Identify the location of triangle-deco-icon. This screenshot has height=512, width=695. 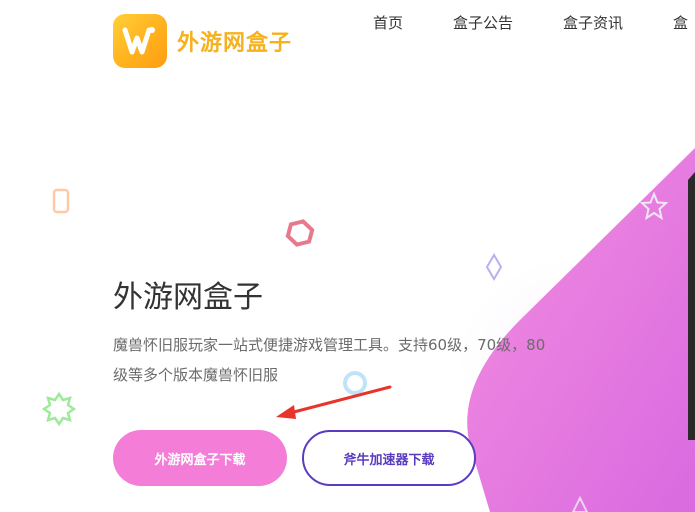
(580, 504).